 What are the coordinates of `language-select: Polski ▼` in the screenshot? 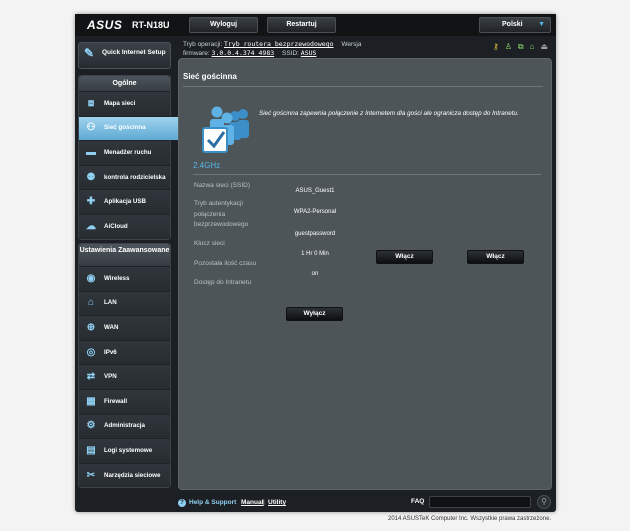 It's located at (515, 25).